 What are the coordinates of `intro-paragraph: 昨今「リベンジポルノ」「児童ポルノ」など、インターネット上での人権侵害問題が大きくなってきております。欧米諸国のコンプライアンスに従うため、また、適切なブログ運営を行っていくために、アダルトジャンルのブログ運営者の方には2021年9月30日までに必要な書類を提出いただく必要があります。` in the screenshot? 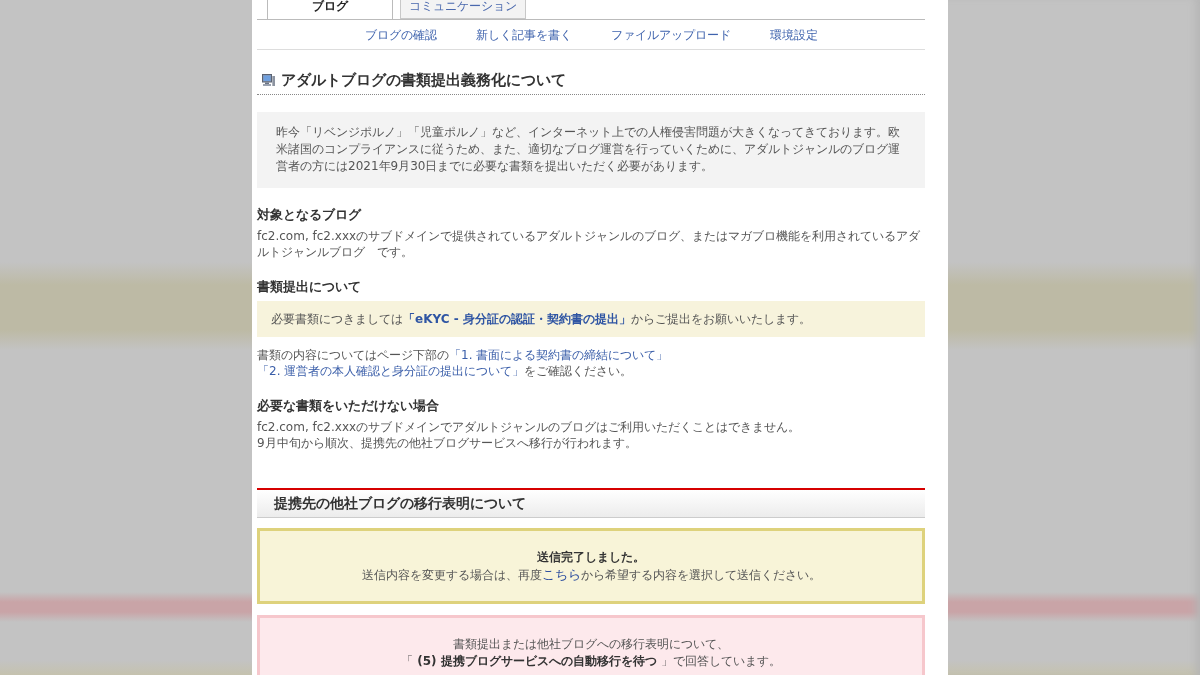 It's located at (588, 149).